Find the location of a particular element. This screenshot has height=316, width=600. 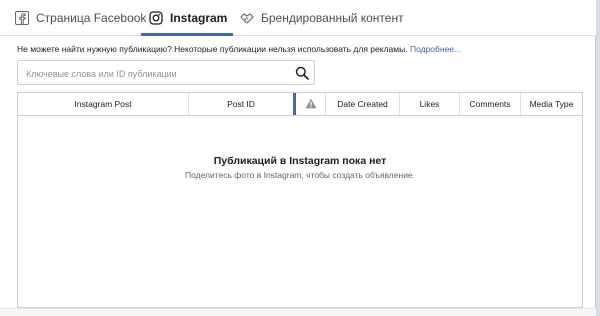

search-box is located at coordinates (166, 72).